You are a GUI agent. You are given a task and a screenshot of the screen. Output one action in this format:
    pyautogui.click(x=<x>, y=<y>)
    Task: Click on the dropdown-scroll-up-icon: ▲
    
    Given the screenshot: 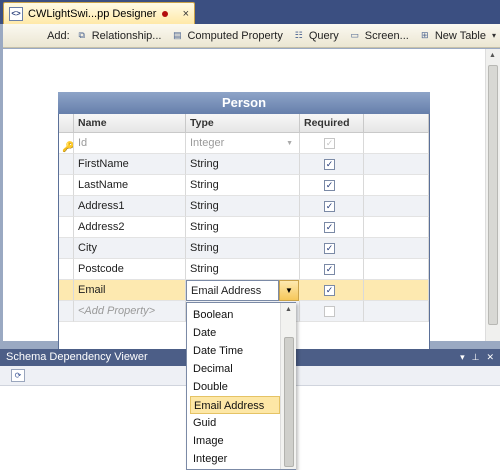 What is the action you would take?
    pyautogui.click(x=288, y=309)
    